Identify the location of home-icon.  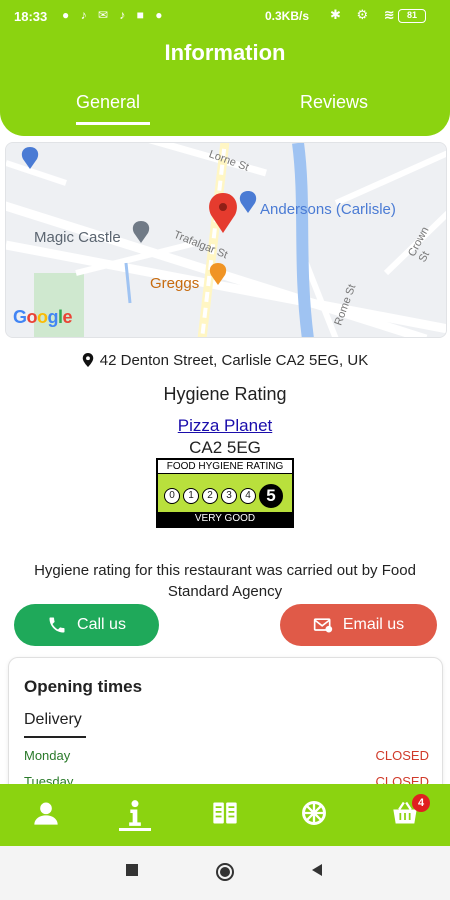
(225, 872).